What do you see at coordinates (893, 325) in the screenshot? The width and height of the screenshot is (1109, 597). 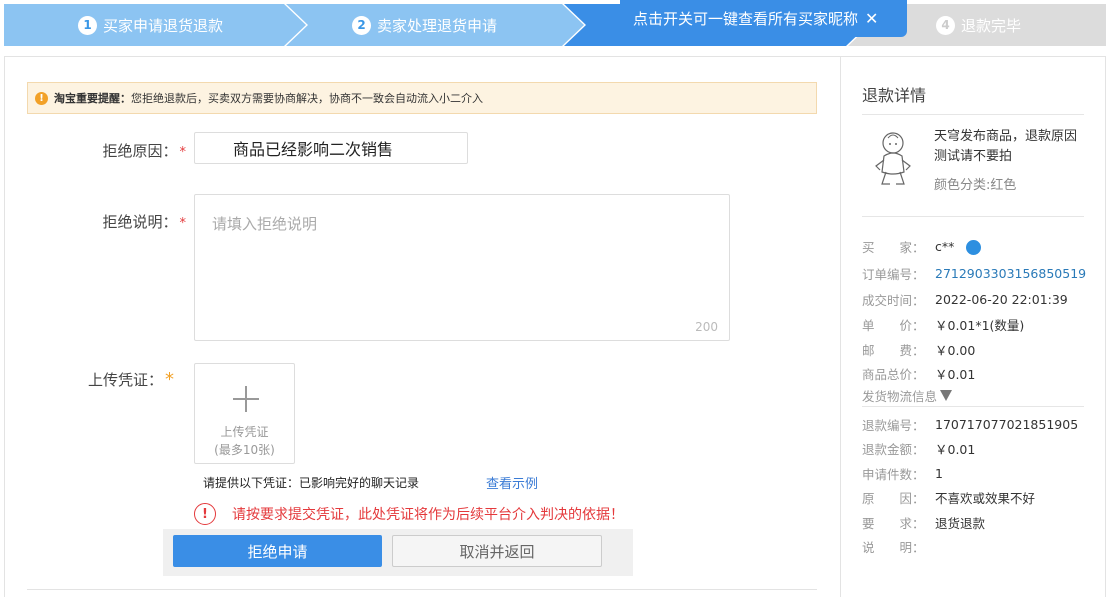 I see `unit-price-key: 单 价：` at bounding box center [893, 325].